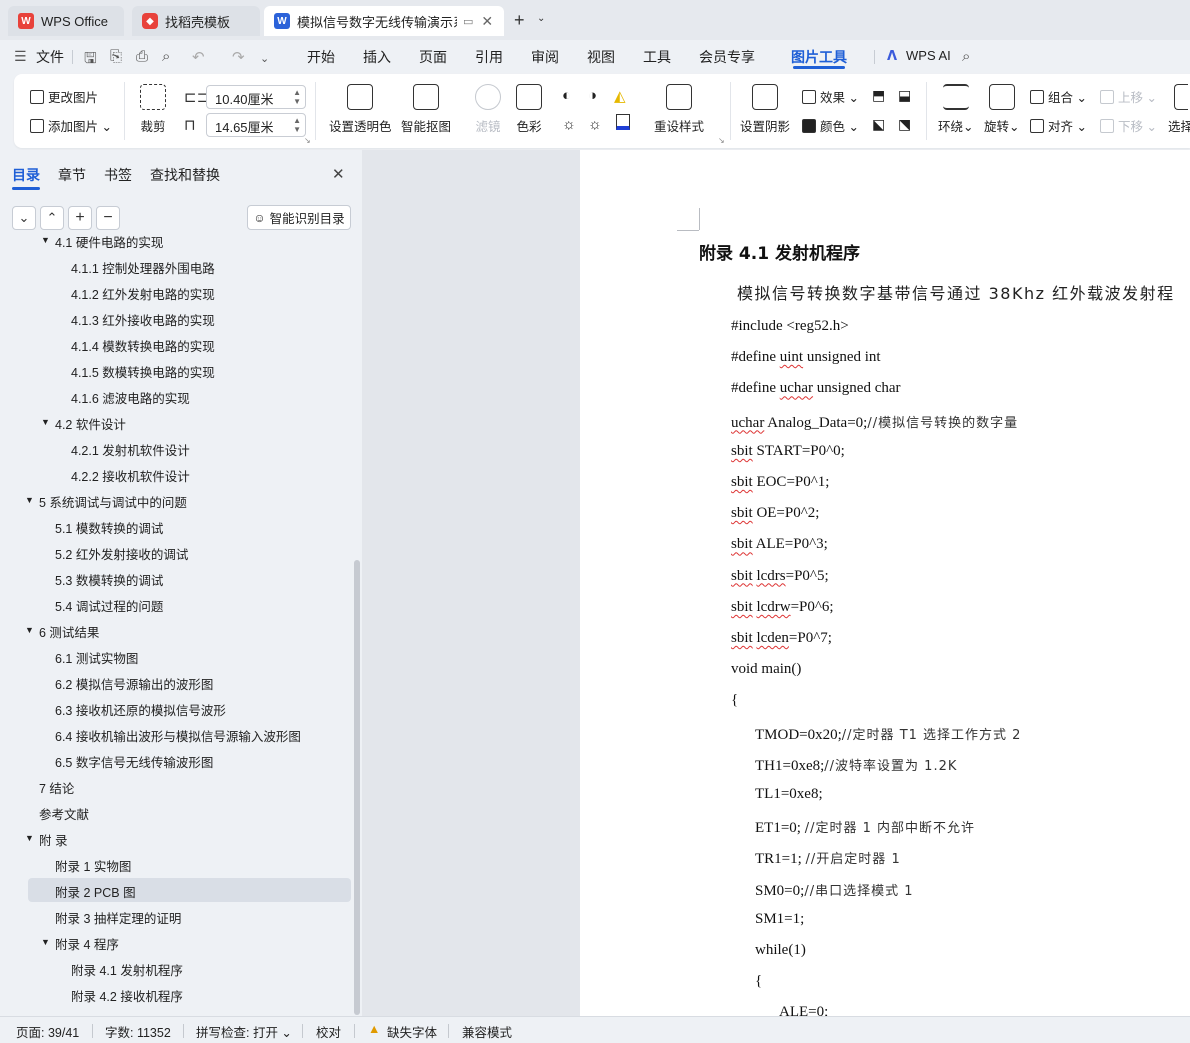 The image size is (1190, 1043). I want to click on tab-docer-templates: ◆ 找稻壳模板, so click(196, 21).